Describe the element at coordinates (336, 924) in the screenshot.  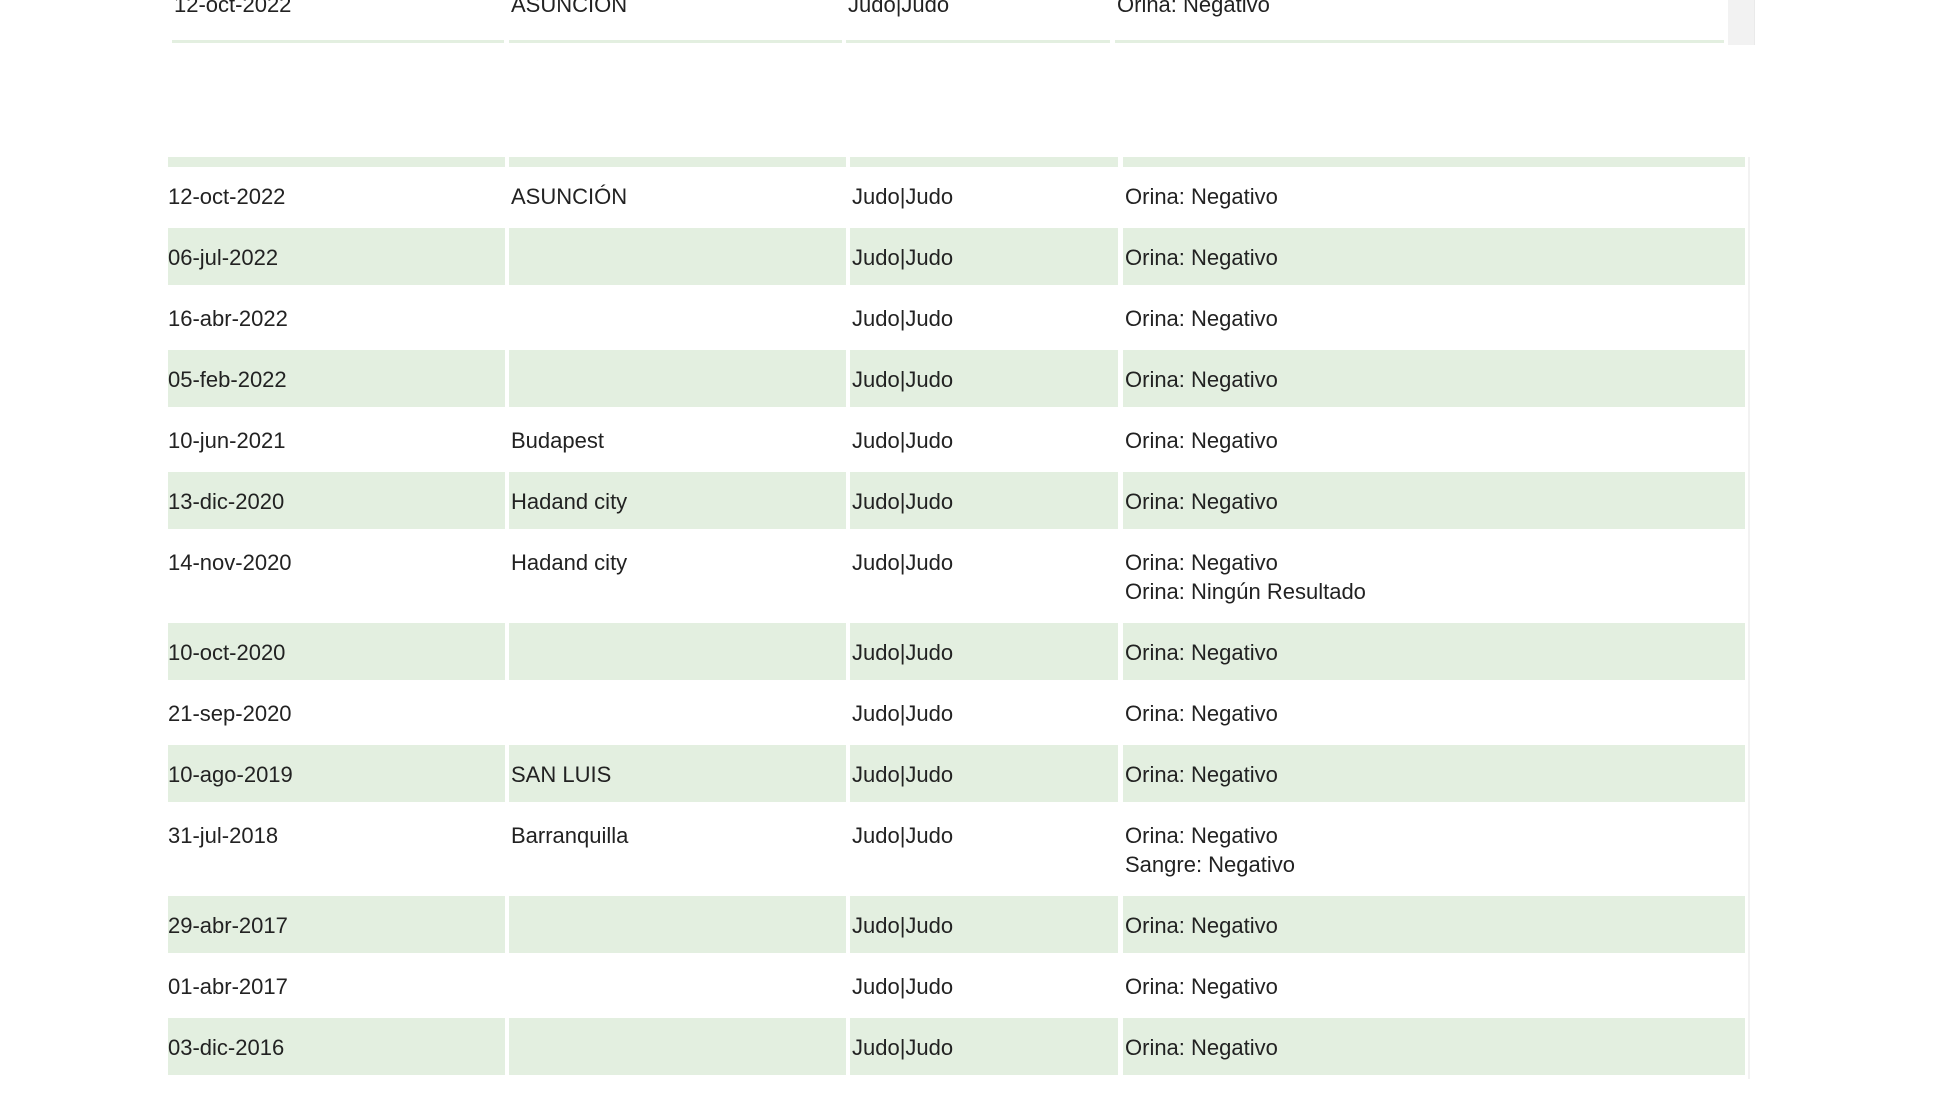
I see `date-cell: 29-abr-2017` at that location.